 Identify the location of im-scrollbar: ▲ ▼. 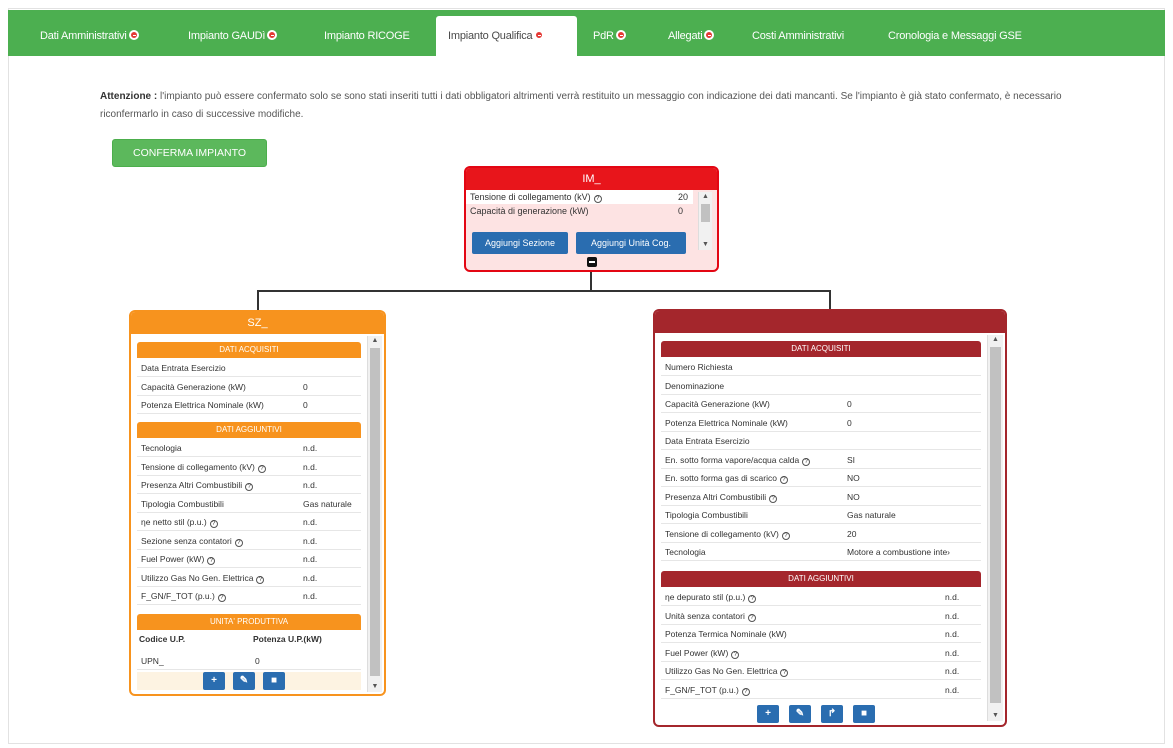
(705, 221).